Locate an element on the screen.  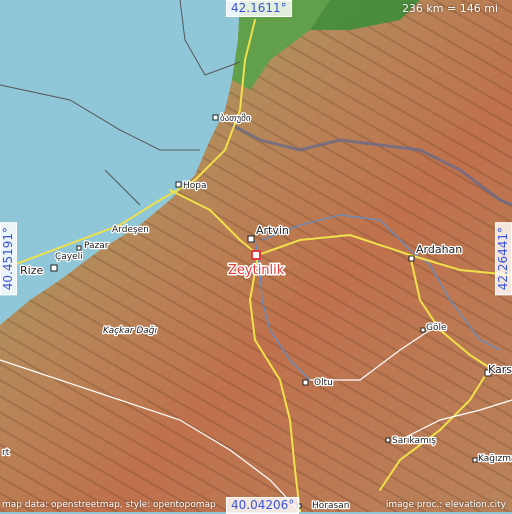
label-ardahan: Ardahan is located at coordinates (439, 249).